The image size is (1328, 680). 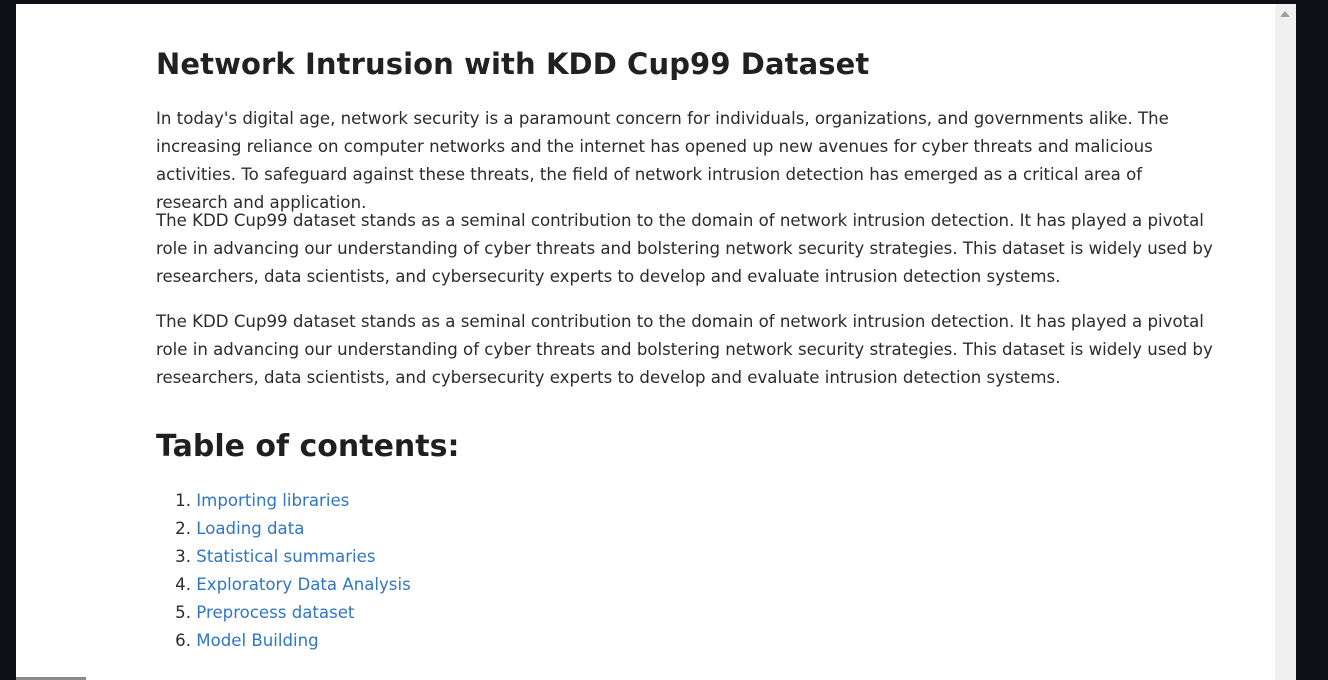 I want to click on toc-number: 3., so click(x=183, y=556).